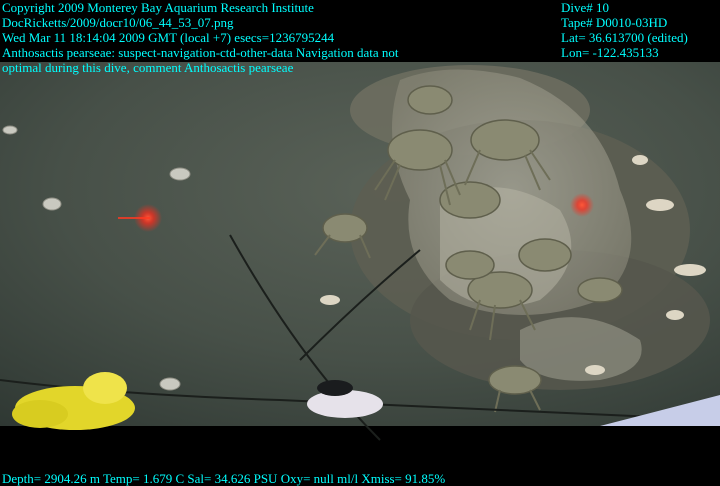 The width and height of the screenshot is (720, 486). What do you see at coordinates (335, 388) in the screenshot?
I see `dark-object` at bounding box center [335, 388].